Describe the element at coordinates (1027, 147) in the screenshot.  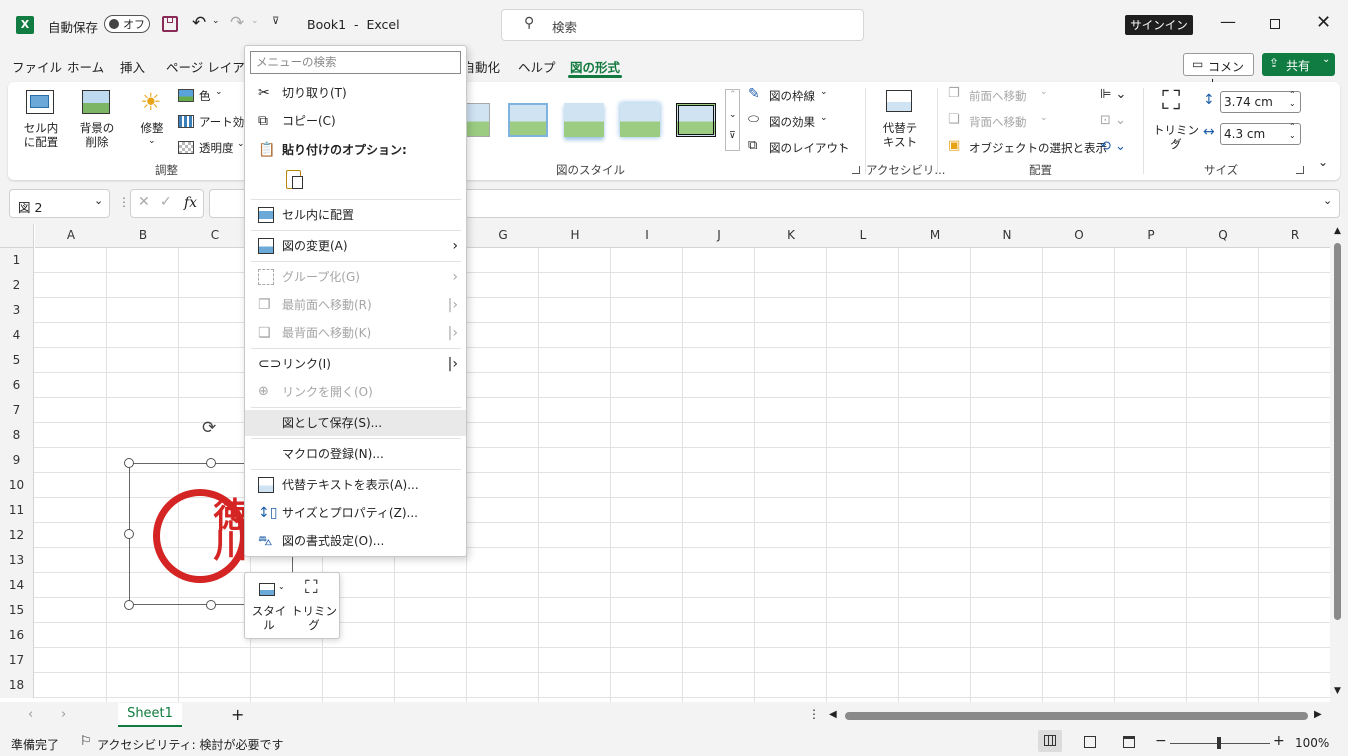
I see `selection-pane-button: ▣ オブジェクトの選択と表示` at that location.